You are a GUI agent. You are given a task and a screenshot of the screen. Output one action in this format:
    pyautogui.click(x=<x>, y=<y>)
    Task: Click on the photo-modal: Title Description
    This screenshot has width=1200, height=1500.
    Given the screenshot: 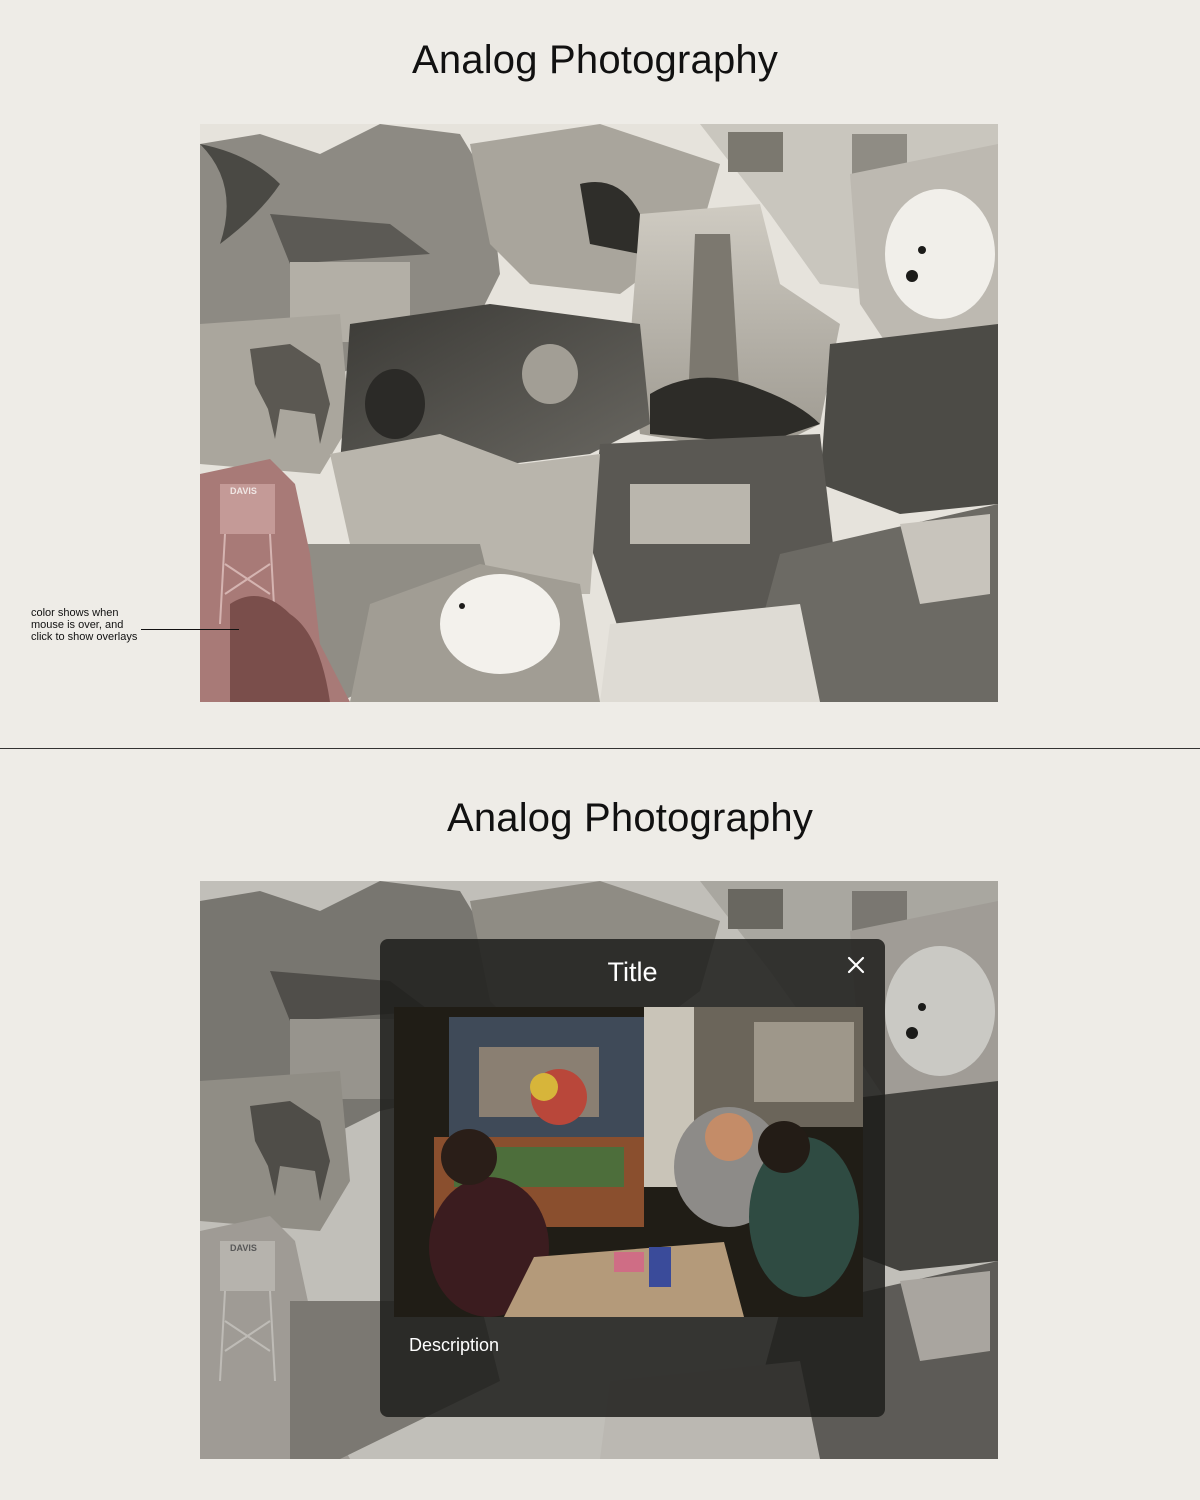 What is the action you would take?
    pyautogui.click(x=632, y=1178)
    